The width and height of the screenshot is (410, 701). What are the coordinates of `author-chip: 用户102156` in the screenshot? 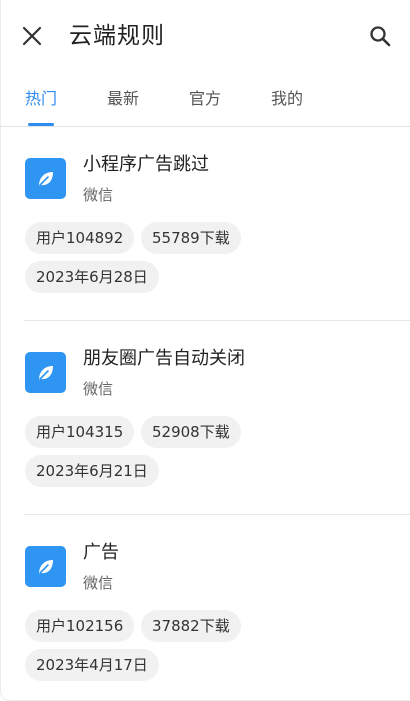 It's located at (80, 626).